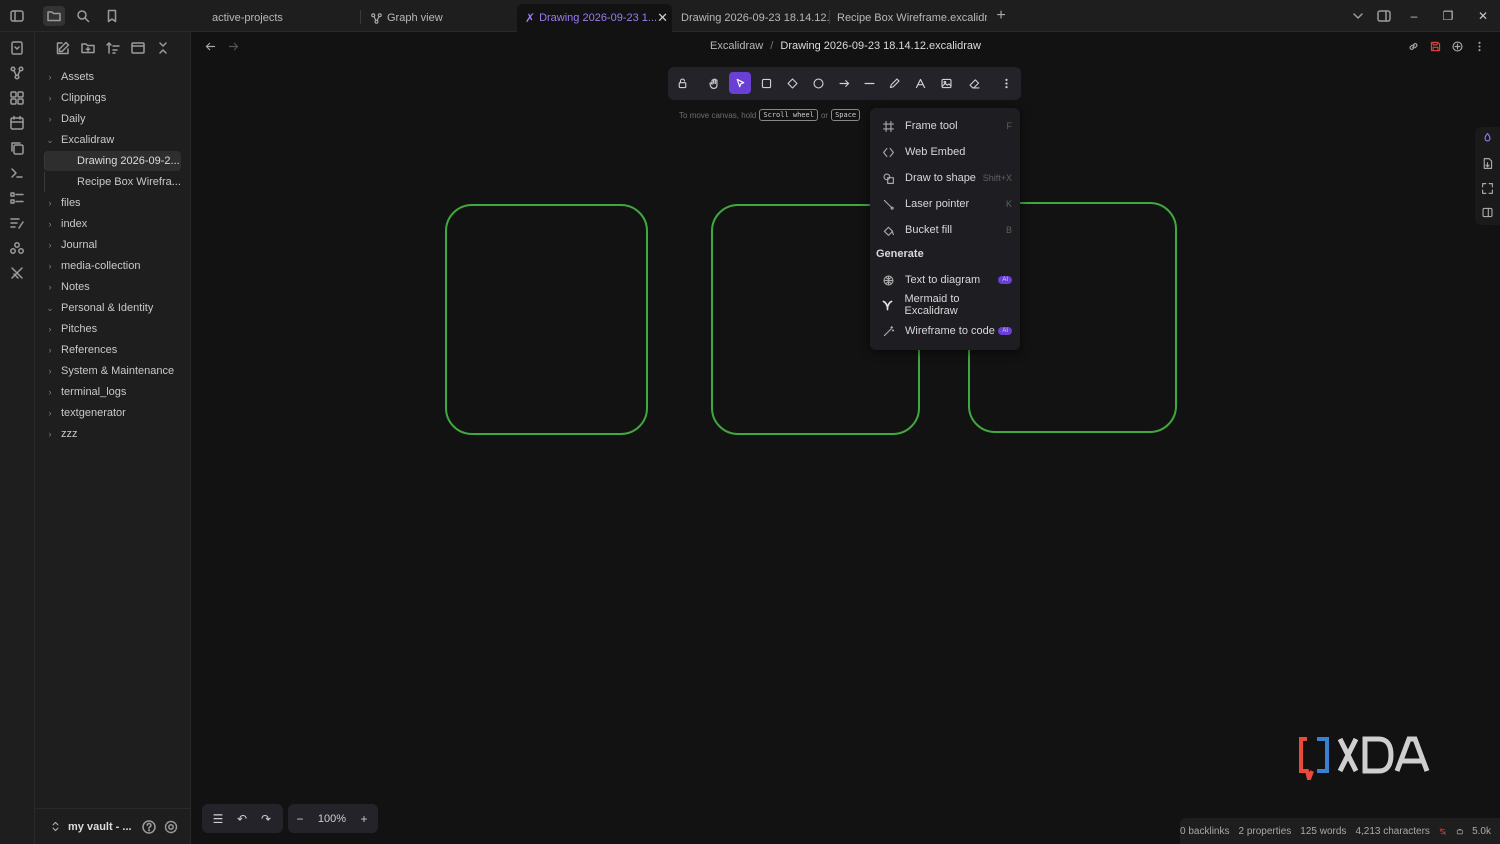 This screenshot has width=1500, height=844. Describe the element at coordinates (113, 140) in the screenshot. I see `tree-folder-excalidraw: ⌄ Excalidraw` at that location.